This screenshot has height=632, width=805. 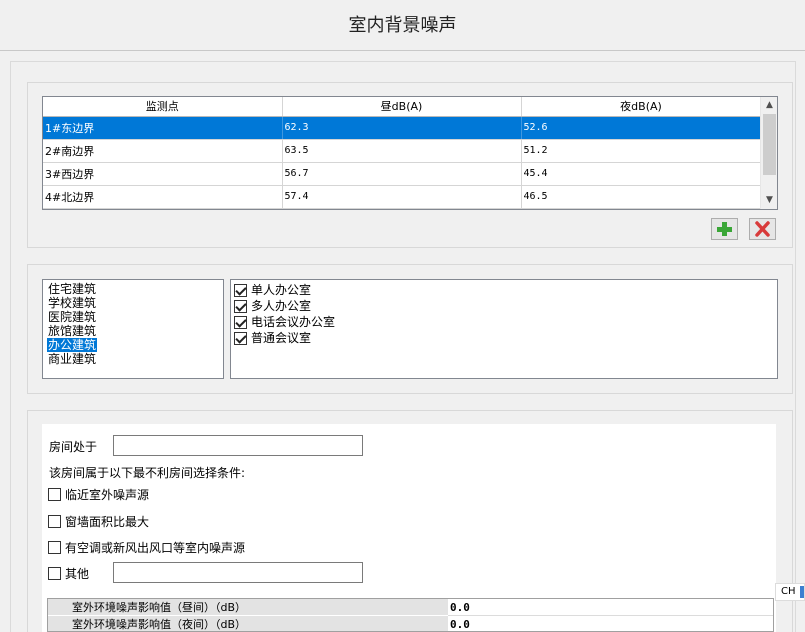 I want to click on plus-icon, so click(x=724, y=229).